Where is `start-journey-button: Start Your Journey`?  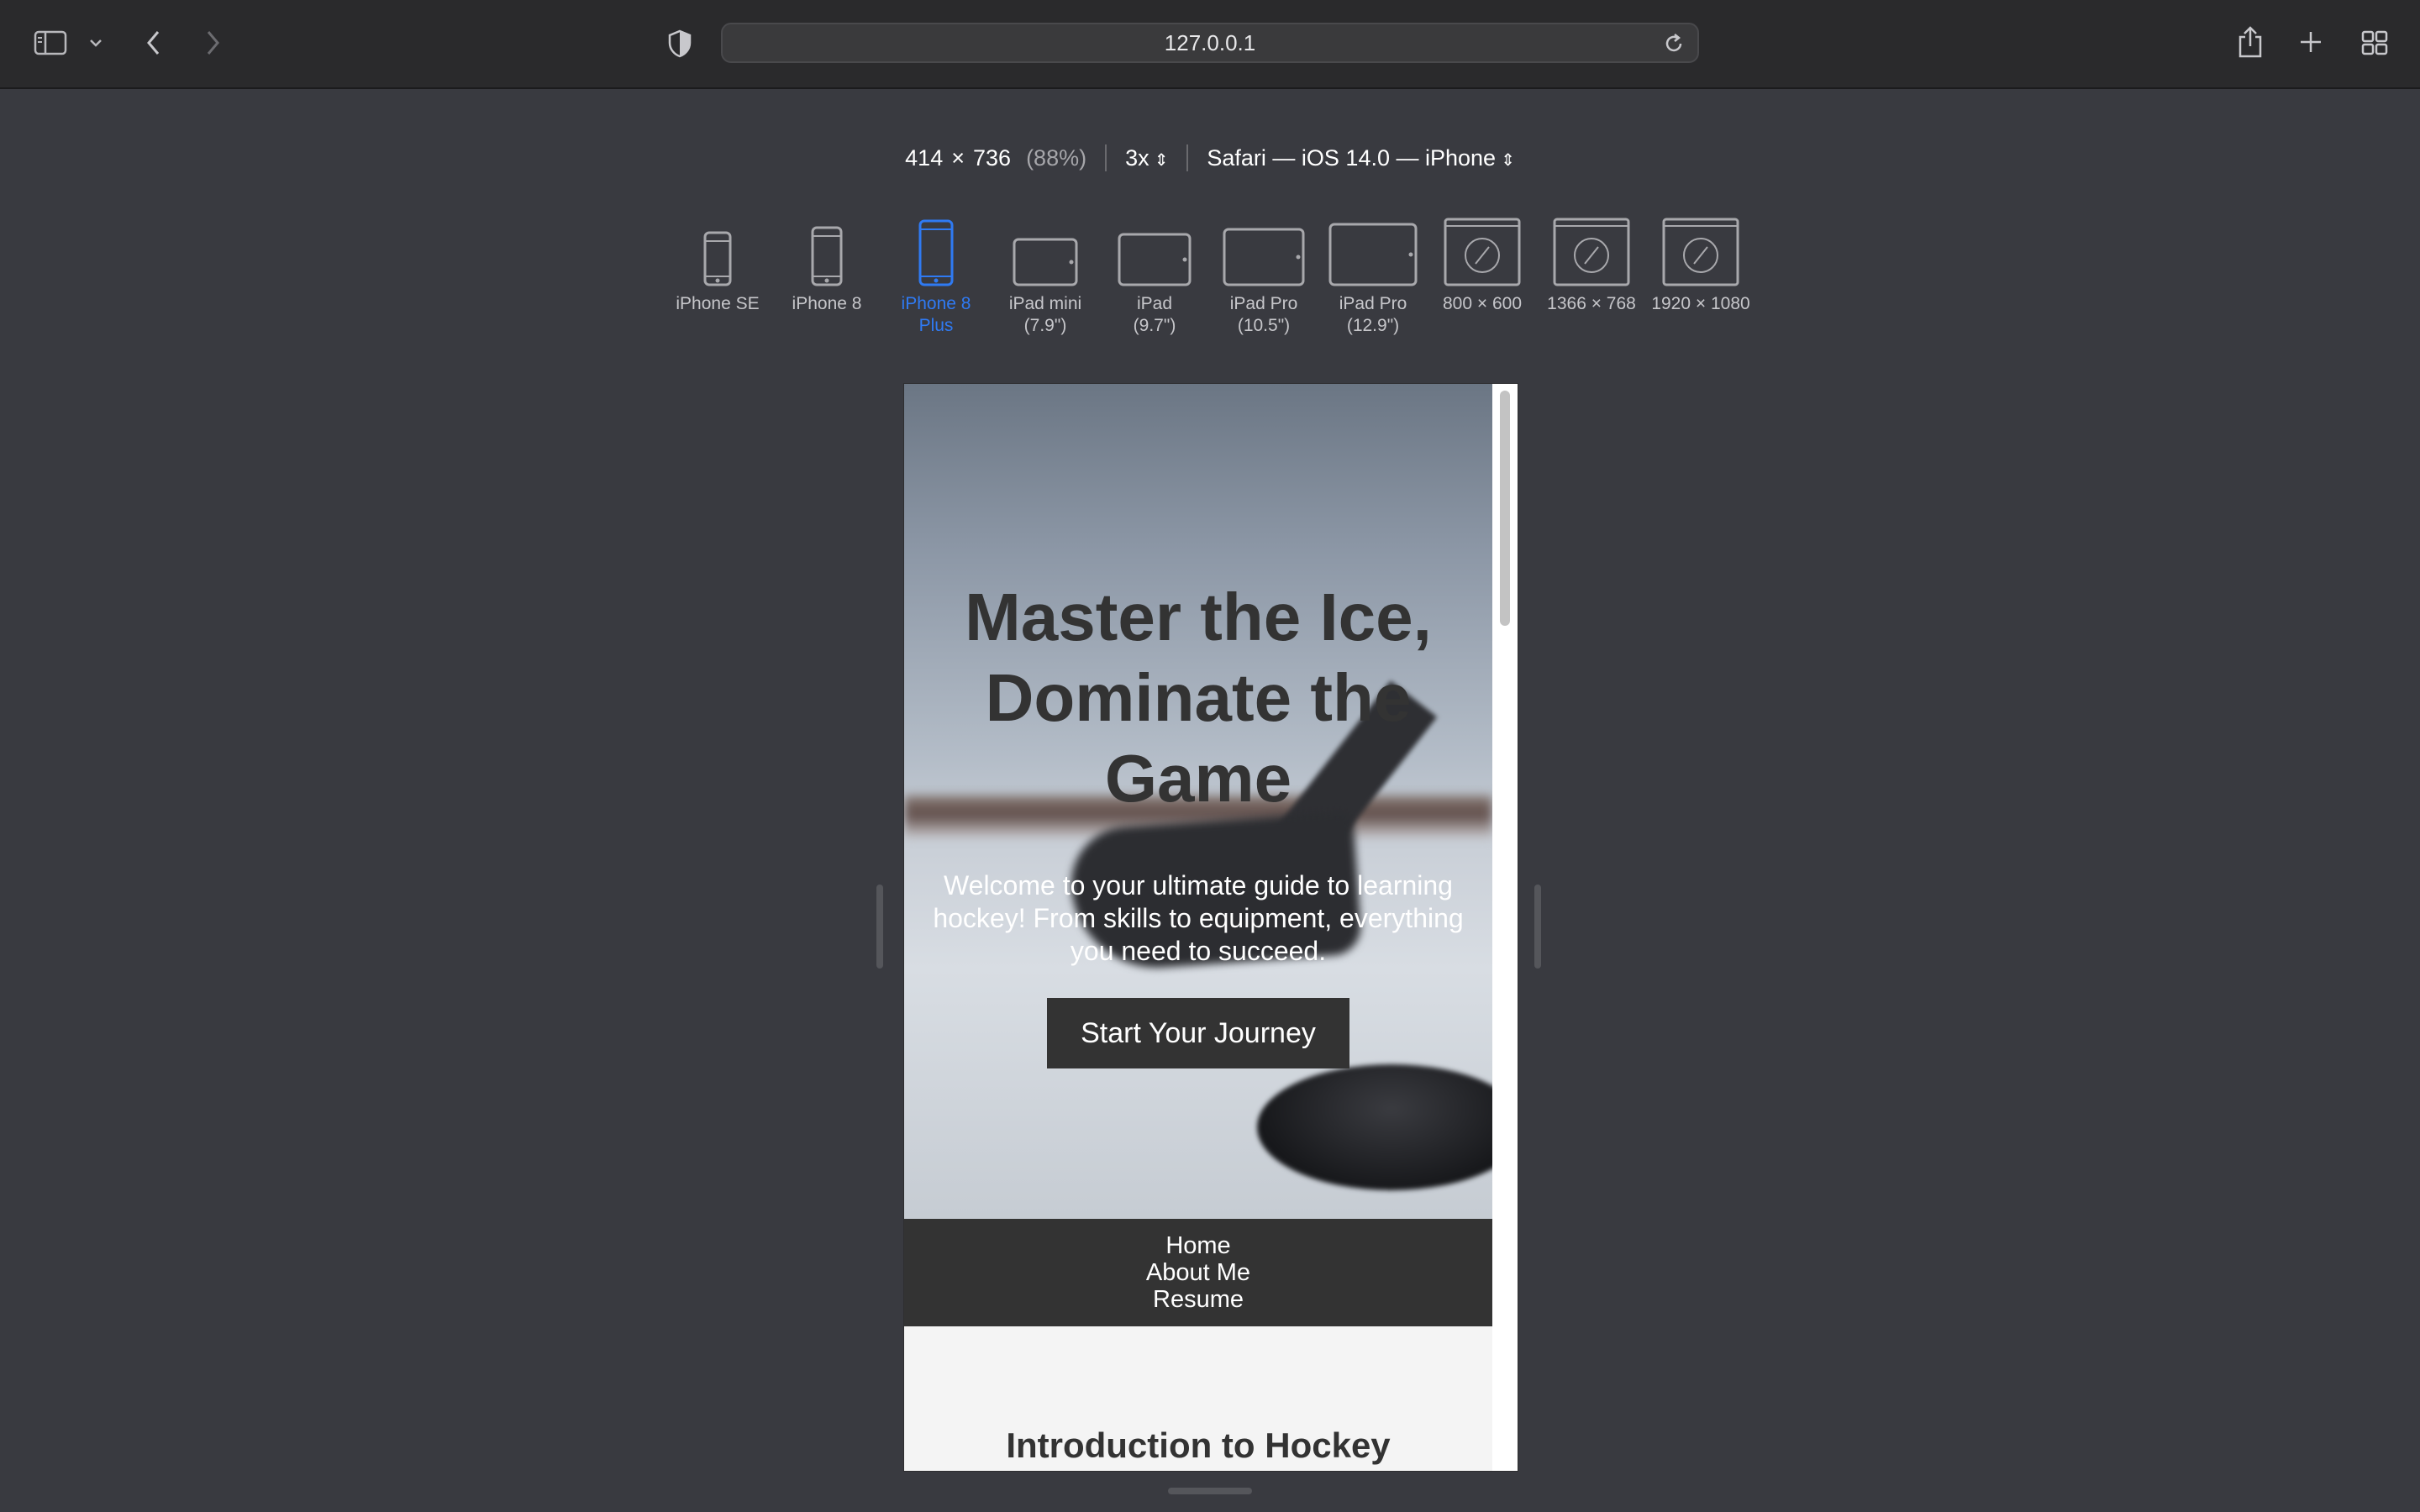
start-journey-button: Start Your Journey is located at coordinates (1198, 1033).